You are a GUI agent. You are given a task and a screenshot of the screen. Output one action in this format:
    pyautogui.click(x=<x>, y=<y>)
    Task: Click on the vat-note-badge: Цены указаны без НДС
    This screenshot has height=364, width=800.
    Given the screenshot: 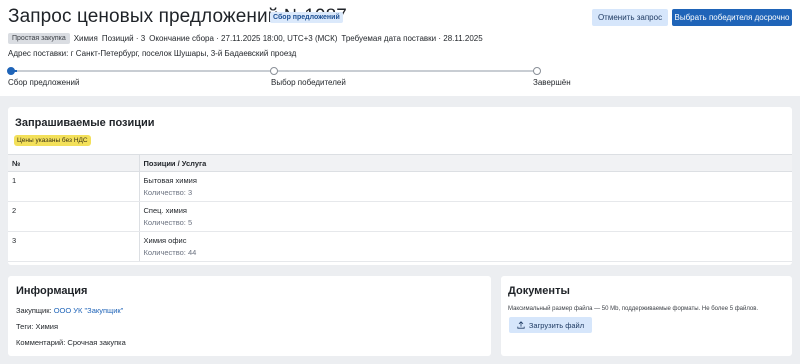 What is the action you would take?
    pyautogui.click(x=52, y=140)
    